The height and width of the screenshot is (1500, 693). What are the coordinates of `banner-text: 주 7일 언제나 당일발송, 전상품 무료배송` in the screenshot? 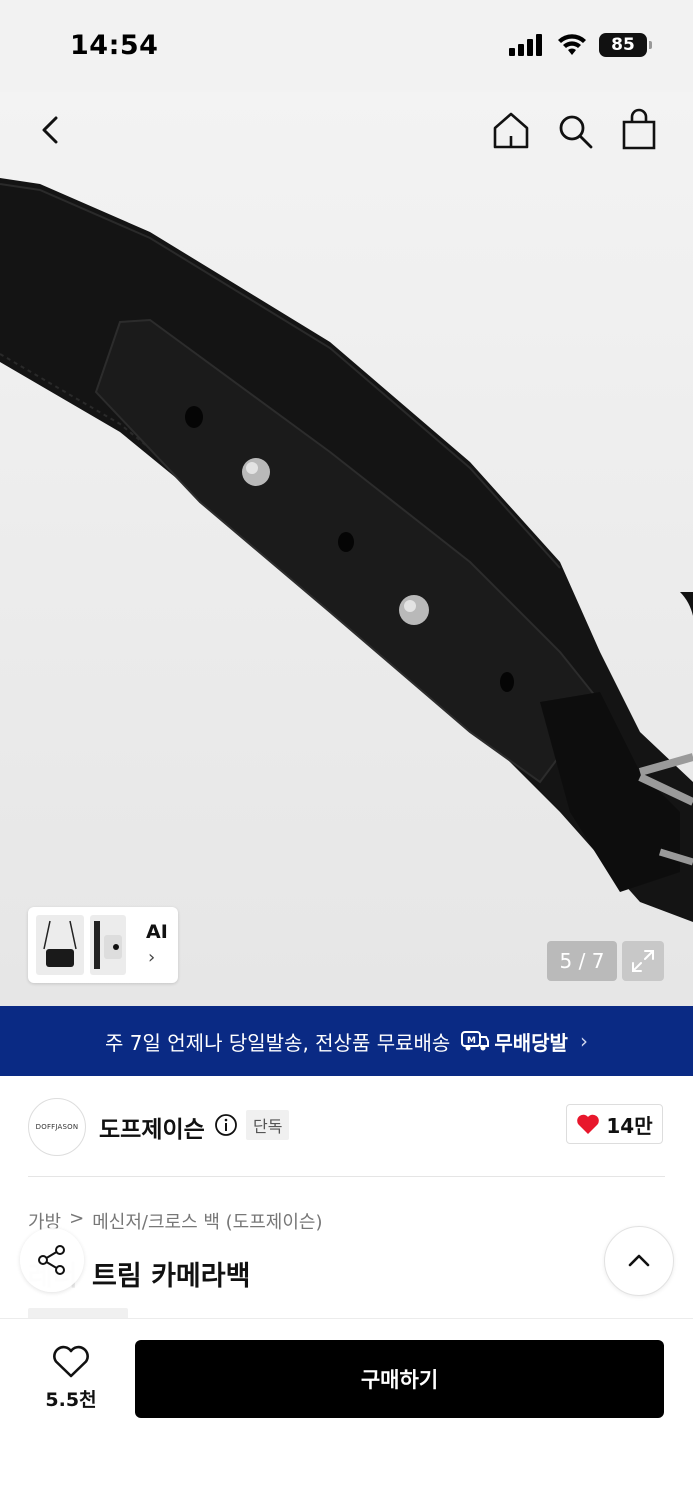 It's located at (278, 1042).